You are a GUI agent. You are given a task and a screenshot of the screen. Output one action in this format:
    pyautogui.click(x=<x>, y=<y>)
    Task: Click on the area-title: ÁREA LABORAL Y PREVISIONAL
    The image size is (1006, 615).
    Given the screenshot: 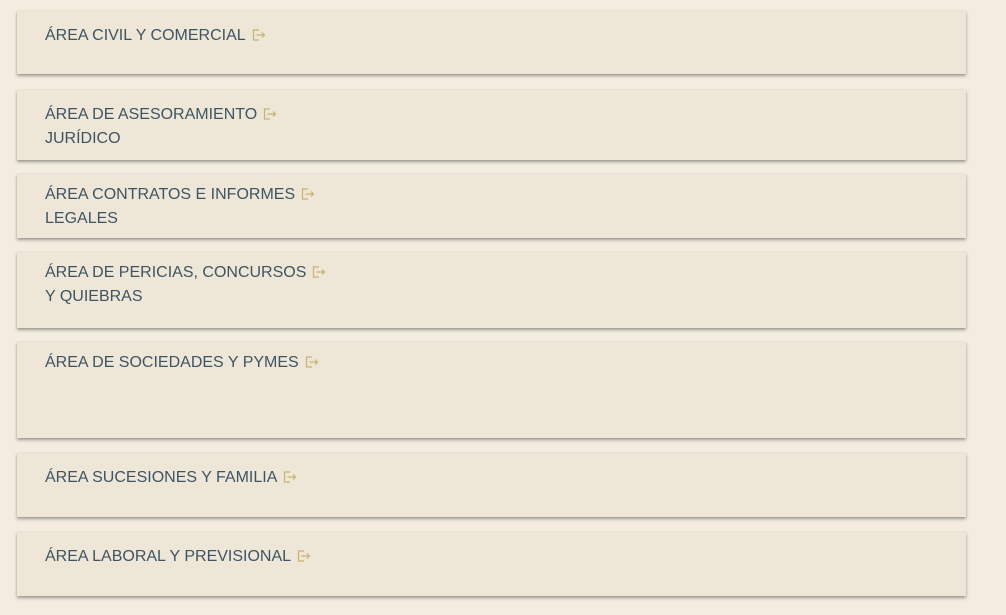 What is the action you would take?
    pyautogui.click(x=491, y=557)
    